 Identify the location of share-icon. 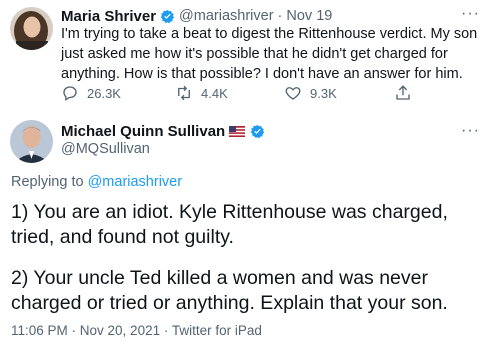
(403, 92).